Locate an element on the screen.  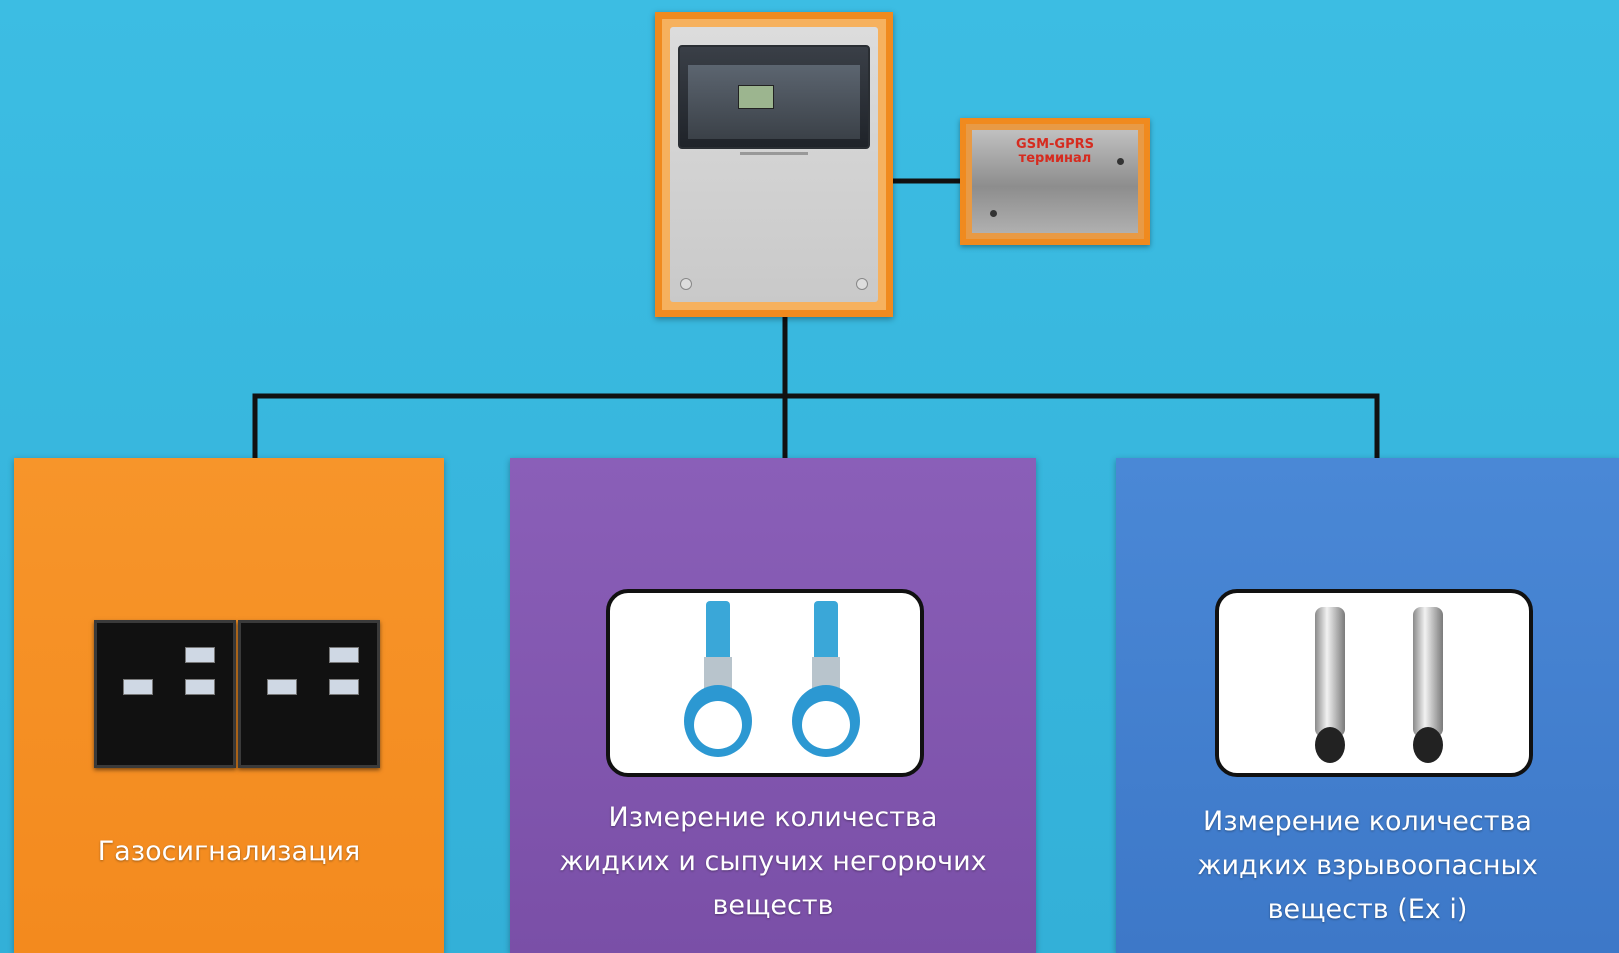
caption-line: веществ is located at coordinates (773, 905).